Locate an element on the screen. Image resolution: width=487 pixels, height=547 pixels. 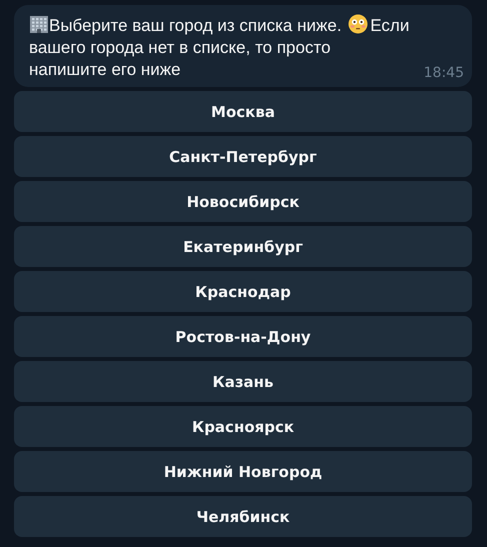
city-button: Санкт-Петербург is located at coordinates (243, 156).